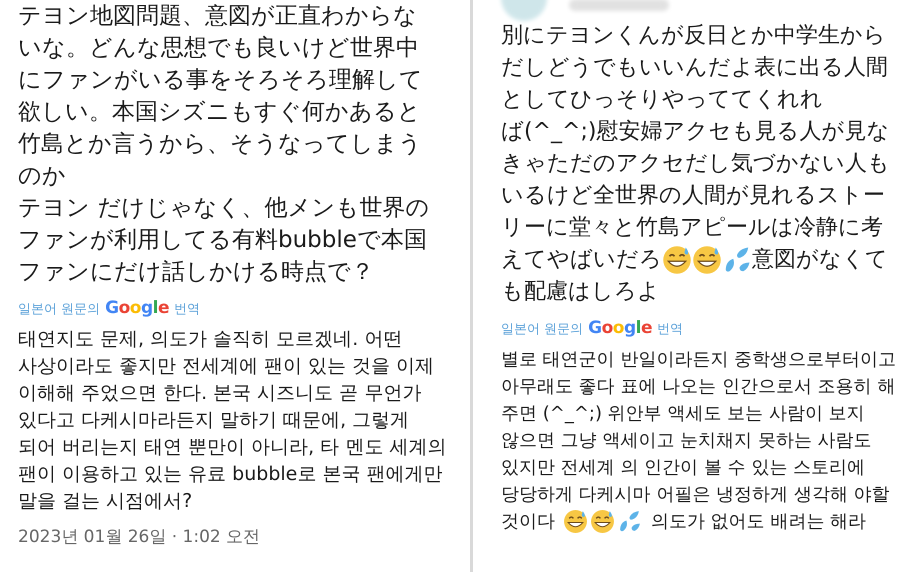 This screenshot has height=572, width=919. Describe the element at coordinates (693, 36) in the screenshot. I see `tweet-text-line: 別にテヨンくんが反日とか中学生から` at that location.